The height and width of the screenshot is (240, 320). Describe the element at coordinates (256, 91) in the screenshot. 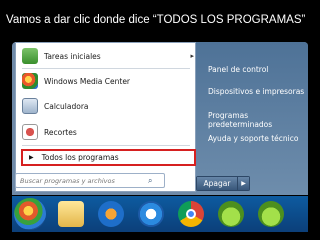

I see `right-item-dispositivos-impresoras: Dispositivos e impresoras` at that location.